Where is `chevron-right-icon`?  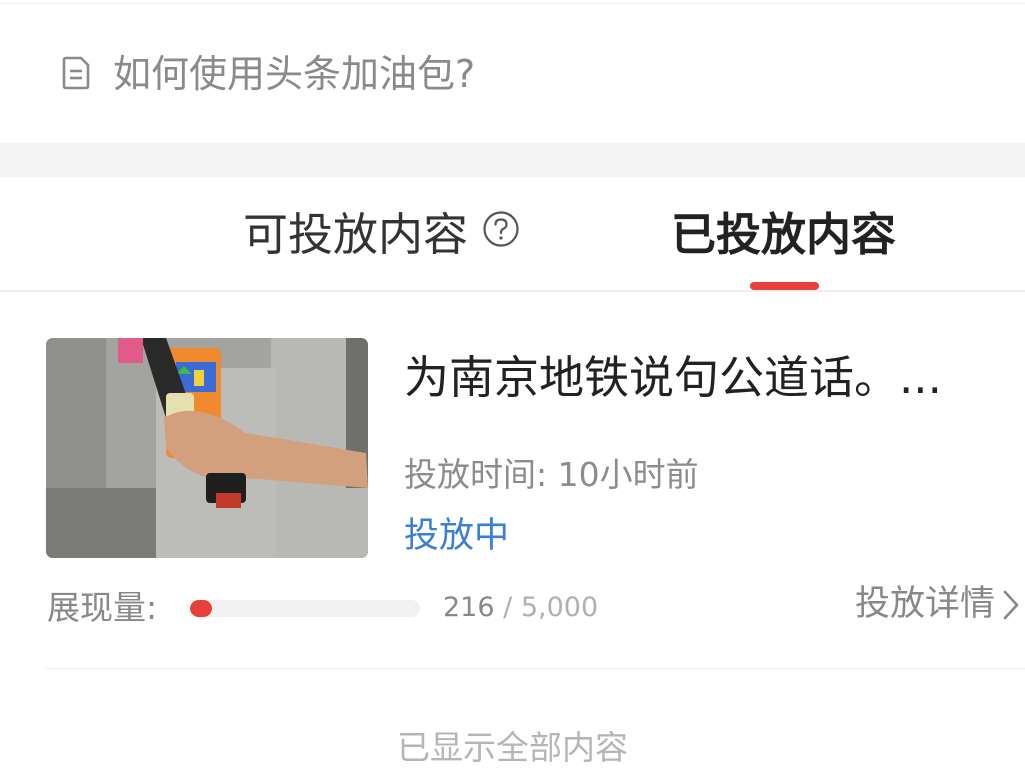 chevron-right-icon is located at coordinates (1011, 605).